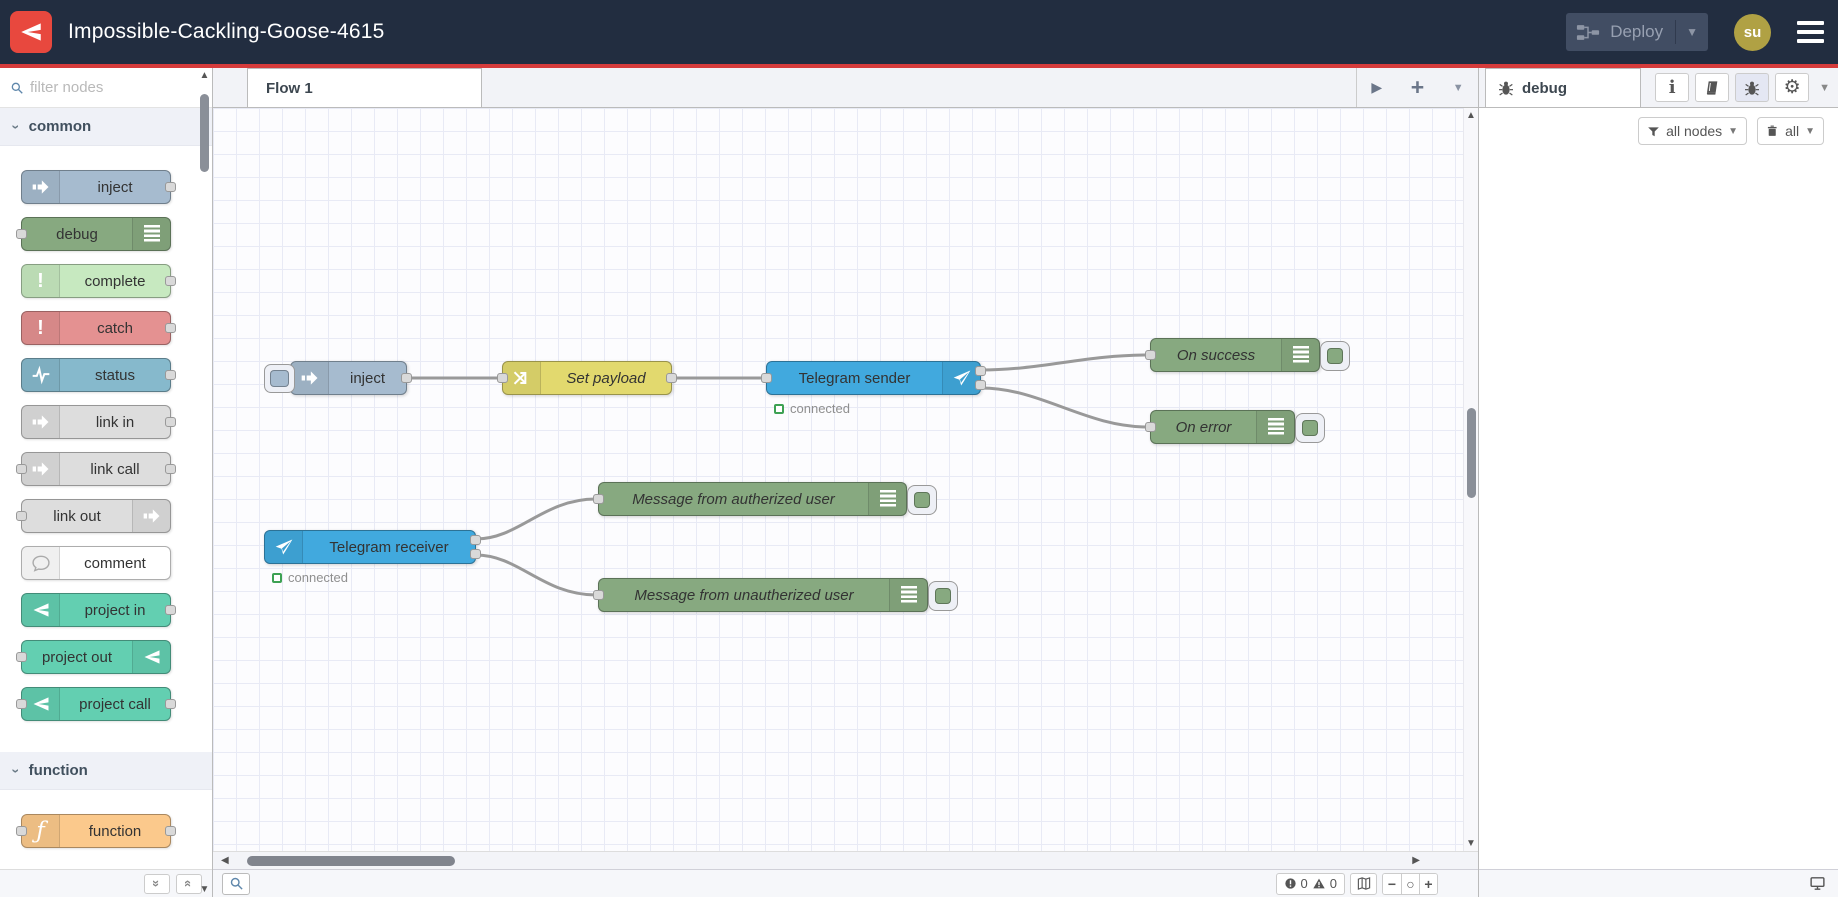  What do you see at coordinates (372, 547) in the screenshot?
I see `telegram-receiver-node: Telegram receiver` at bounding box center [372, 547].